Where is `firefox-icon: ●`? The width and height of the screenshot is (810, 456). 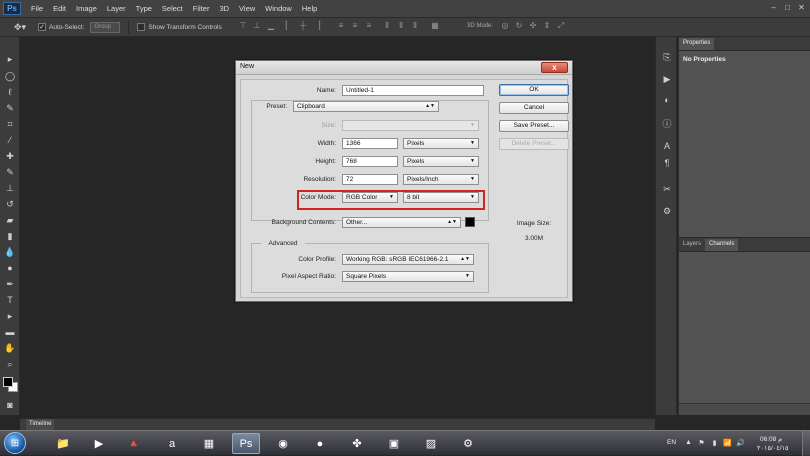
firefox-icon: ● is located at coordinates (320, 443).